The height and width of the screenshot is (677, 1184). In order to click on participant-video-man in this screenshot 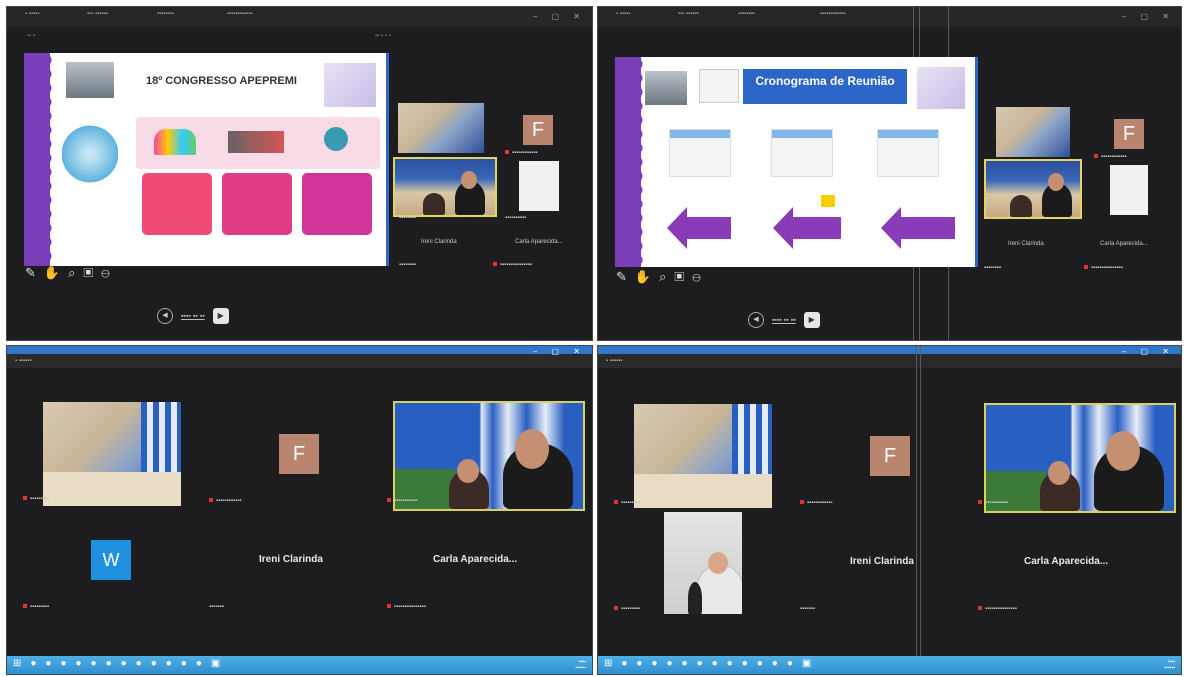, I will do `click(703, 563)`.